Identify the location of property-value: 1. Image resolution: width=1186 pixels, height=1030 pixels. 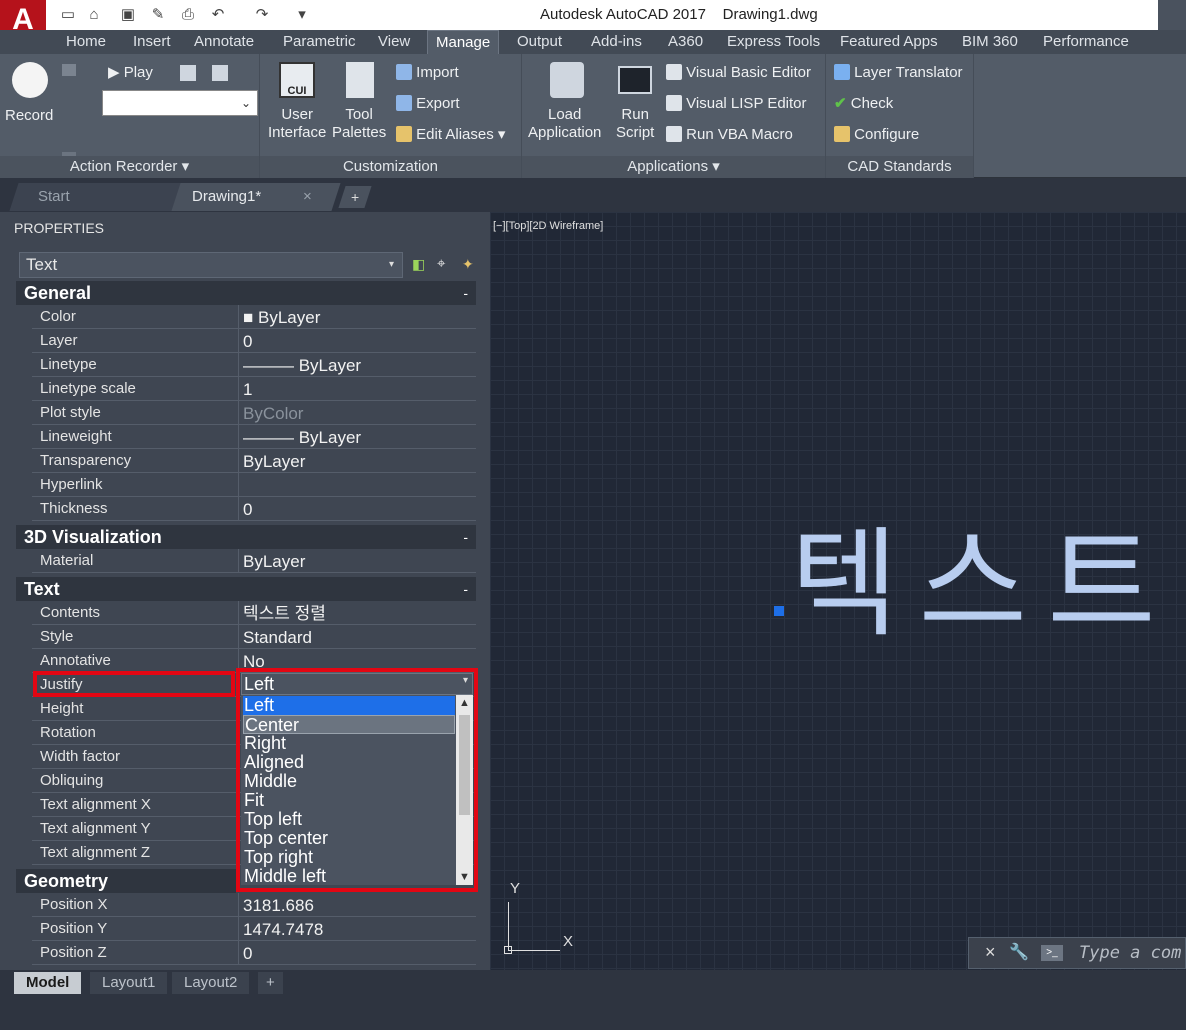
(247, 390).